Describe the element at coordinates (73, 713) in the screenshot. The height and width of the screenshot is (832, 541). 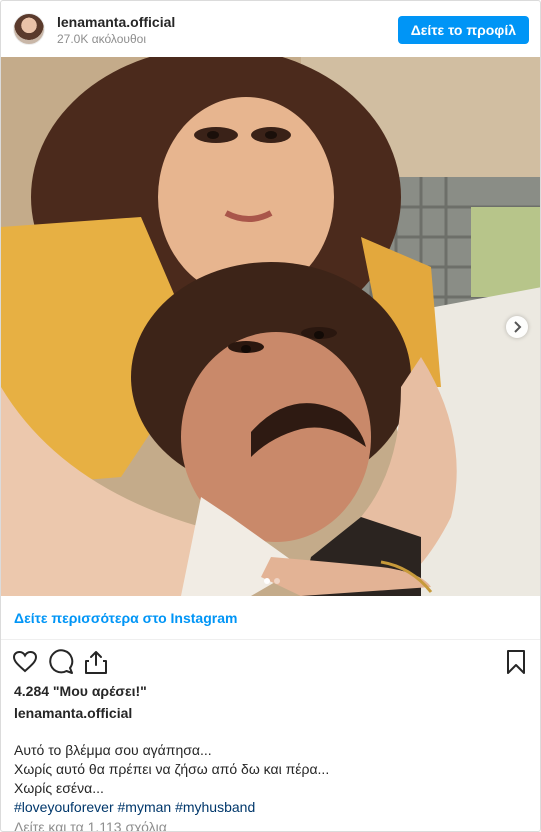
I see `caption-username: lenamanta.official` at that location.